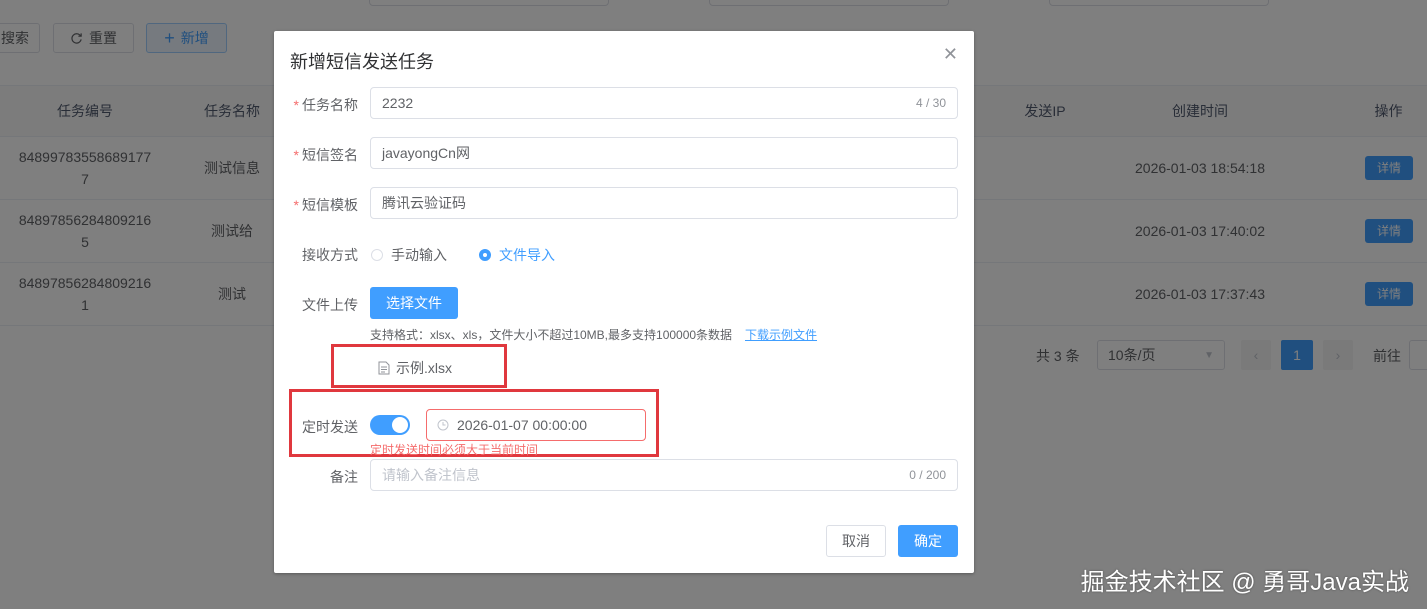  What do you see at coordinates (781, 334) in the screenshot?
I see `download-sample-link: 下载示例文件` at bounding box center [781, 334].